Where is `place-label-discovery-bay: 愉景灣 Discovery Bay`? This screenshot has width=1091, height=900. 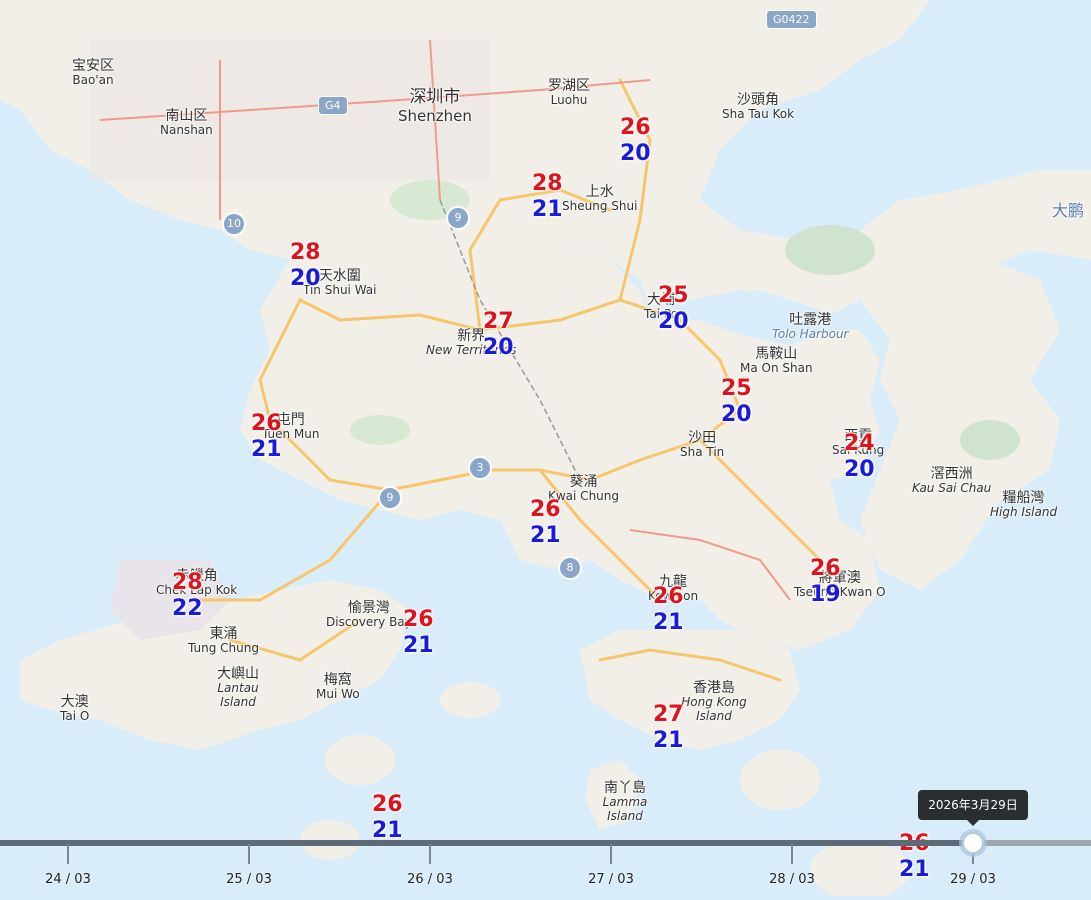
place-label-discovery-bay: 愉景灣 Discovery Bay is located at coordinates (369, 615).